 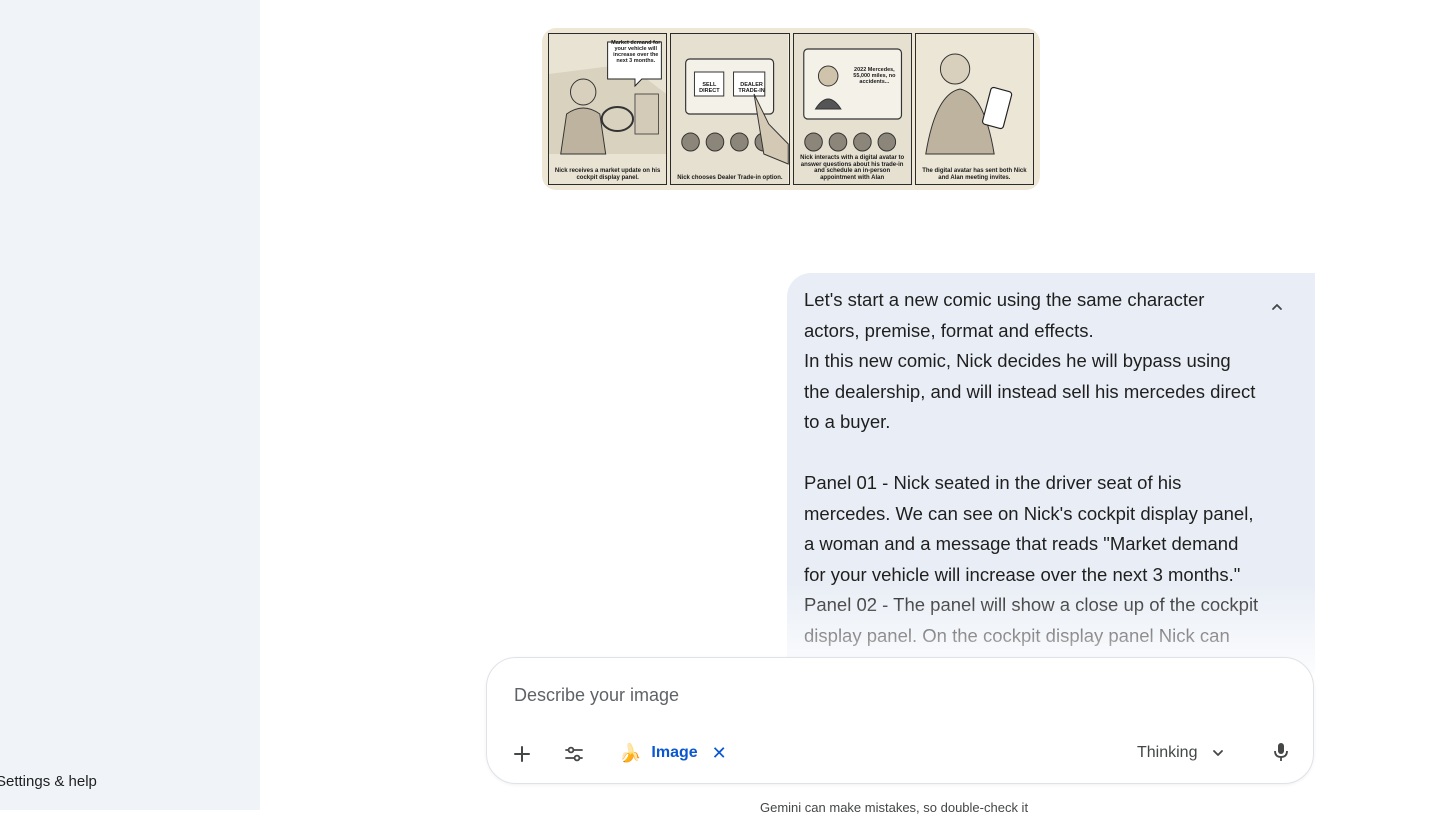 I want to click on phone-illustration, so click(x=974, y=109).